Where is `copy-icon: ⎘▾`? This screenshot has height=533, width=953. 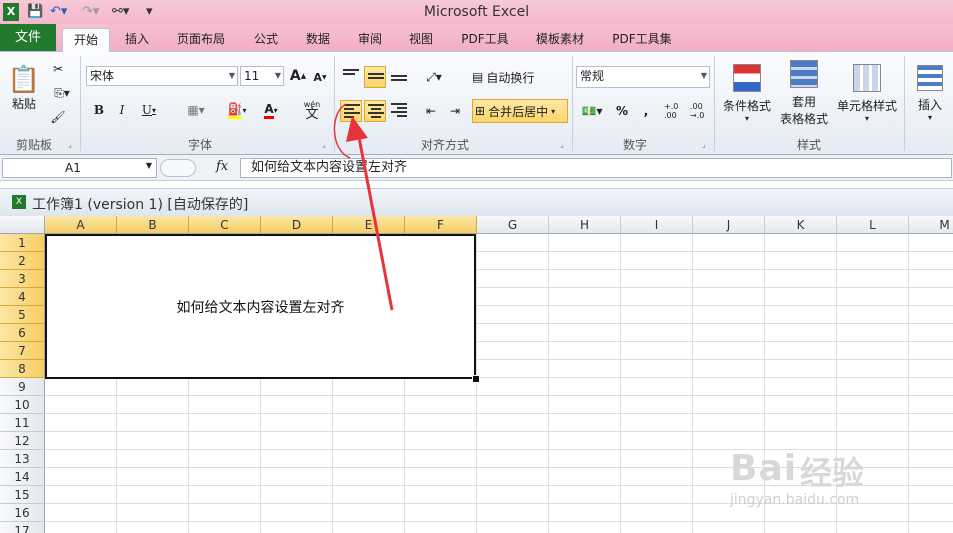 copy-icon: ⎘▾ is located at coordinates (62, 93).